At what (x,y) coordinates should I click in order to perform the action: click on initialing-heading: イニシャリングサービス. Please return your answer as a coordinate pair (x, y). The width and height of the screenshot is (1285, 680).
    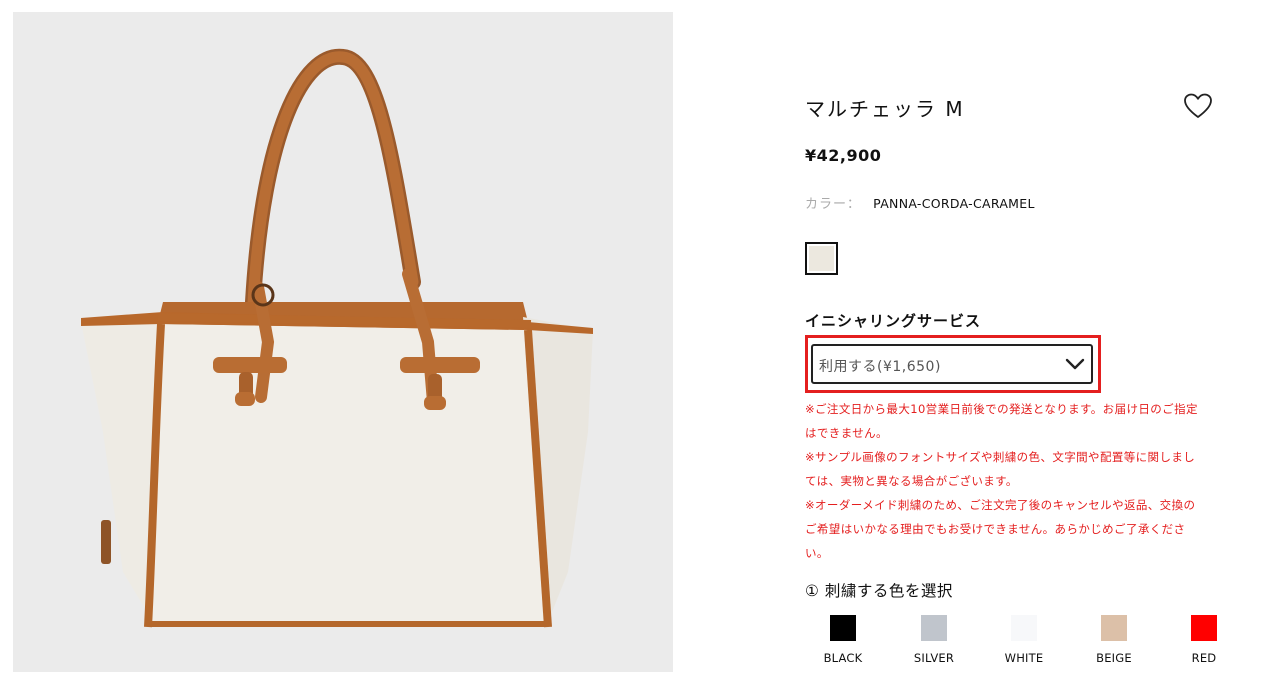
    Looking at the image, I should click on (893, 321).